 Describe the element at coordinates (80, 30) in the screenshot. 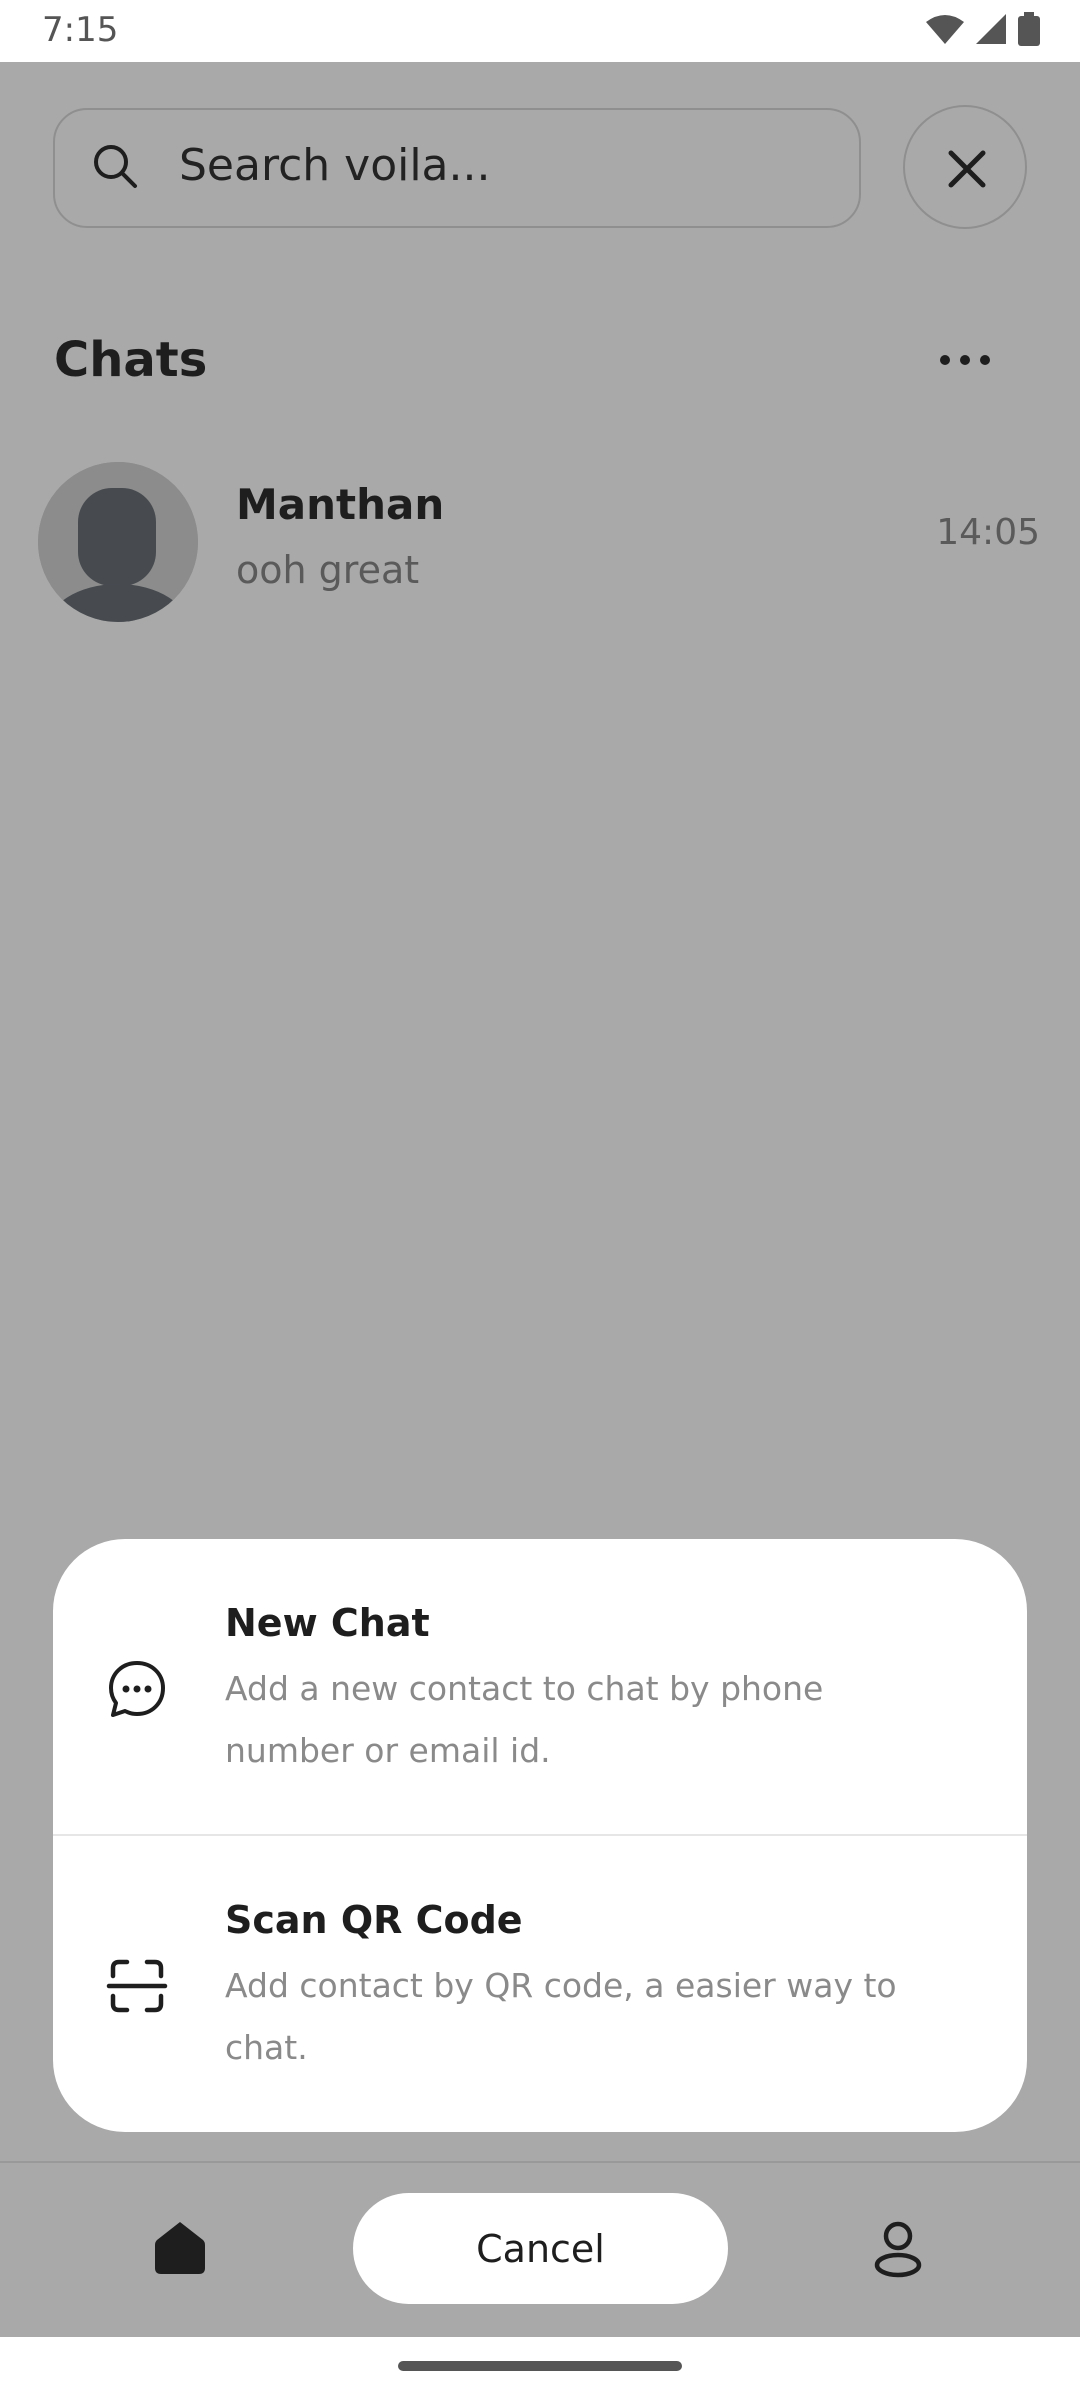

I see `status-time: 7:15` at that location.